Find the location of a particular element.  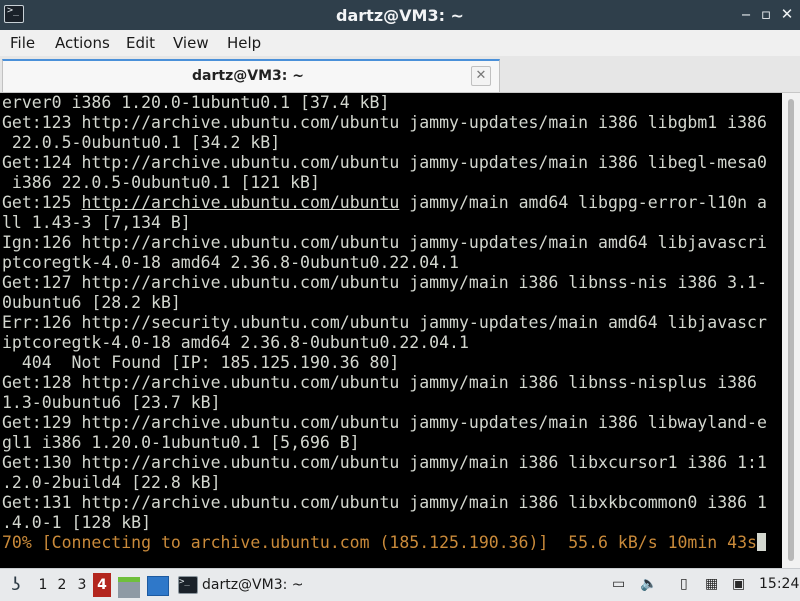

terminal-line: 0ubuntu6 [28.2 kB] is located at coordinates (91, 302).